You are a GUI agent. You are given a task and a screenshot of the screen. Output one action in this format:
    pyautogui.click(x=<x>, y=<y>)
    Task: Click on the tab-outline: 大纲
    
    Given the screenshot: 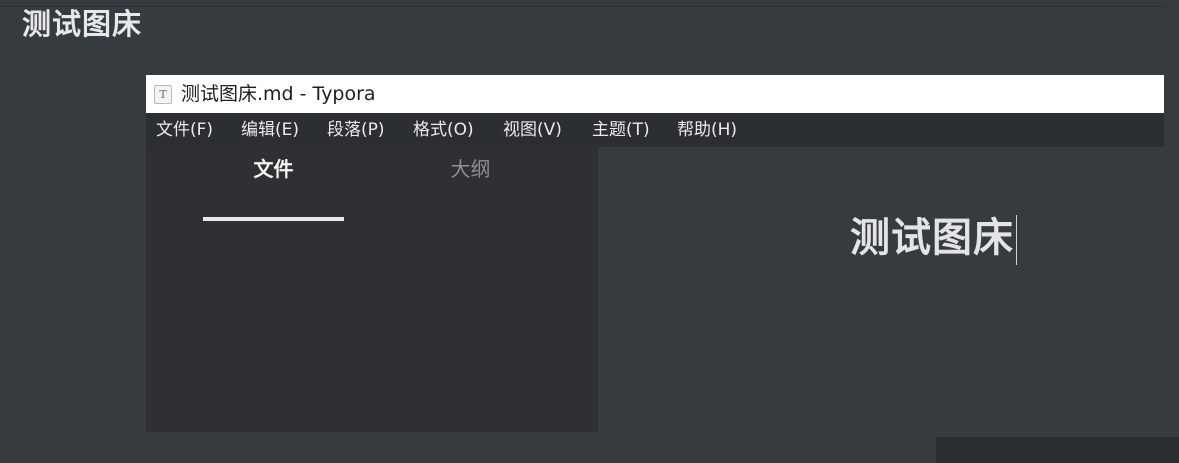 What is the action you would take?
    pyautogui.click(x=470, y=169)
    